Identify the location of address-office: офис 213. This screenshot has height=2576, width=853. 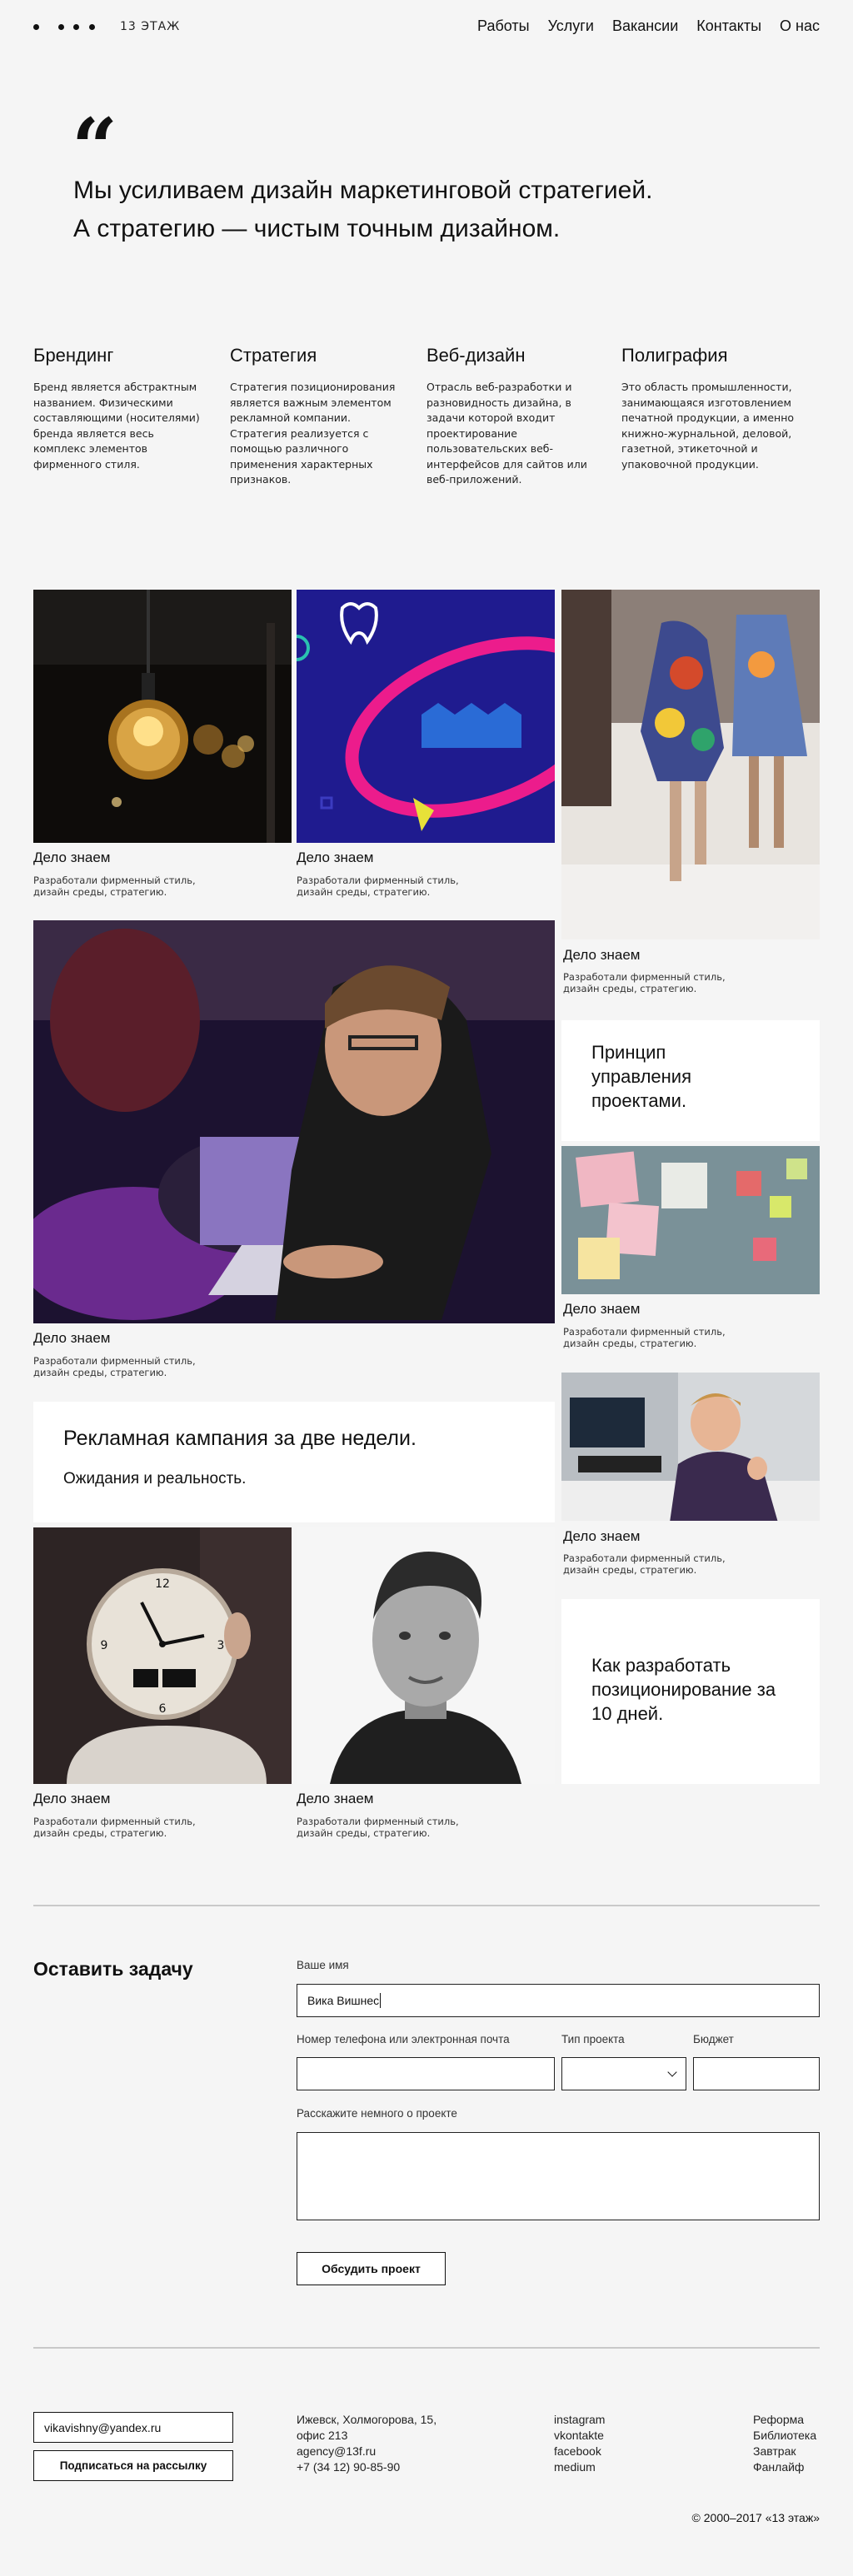
(322, 2435).